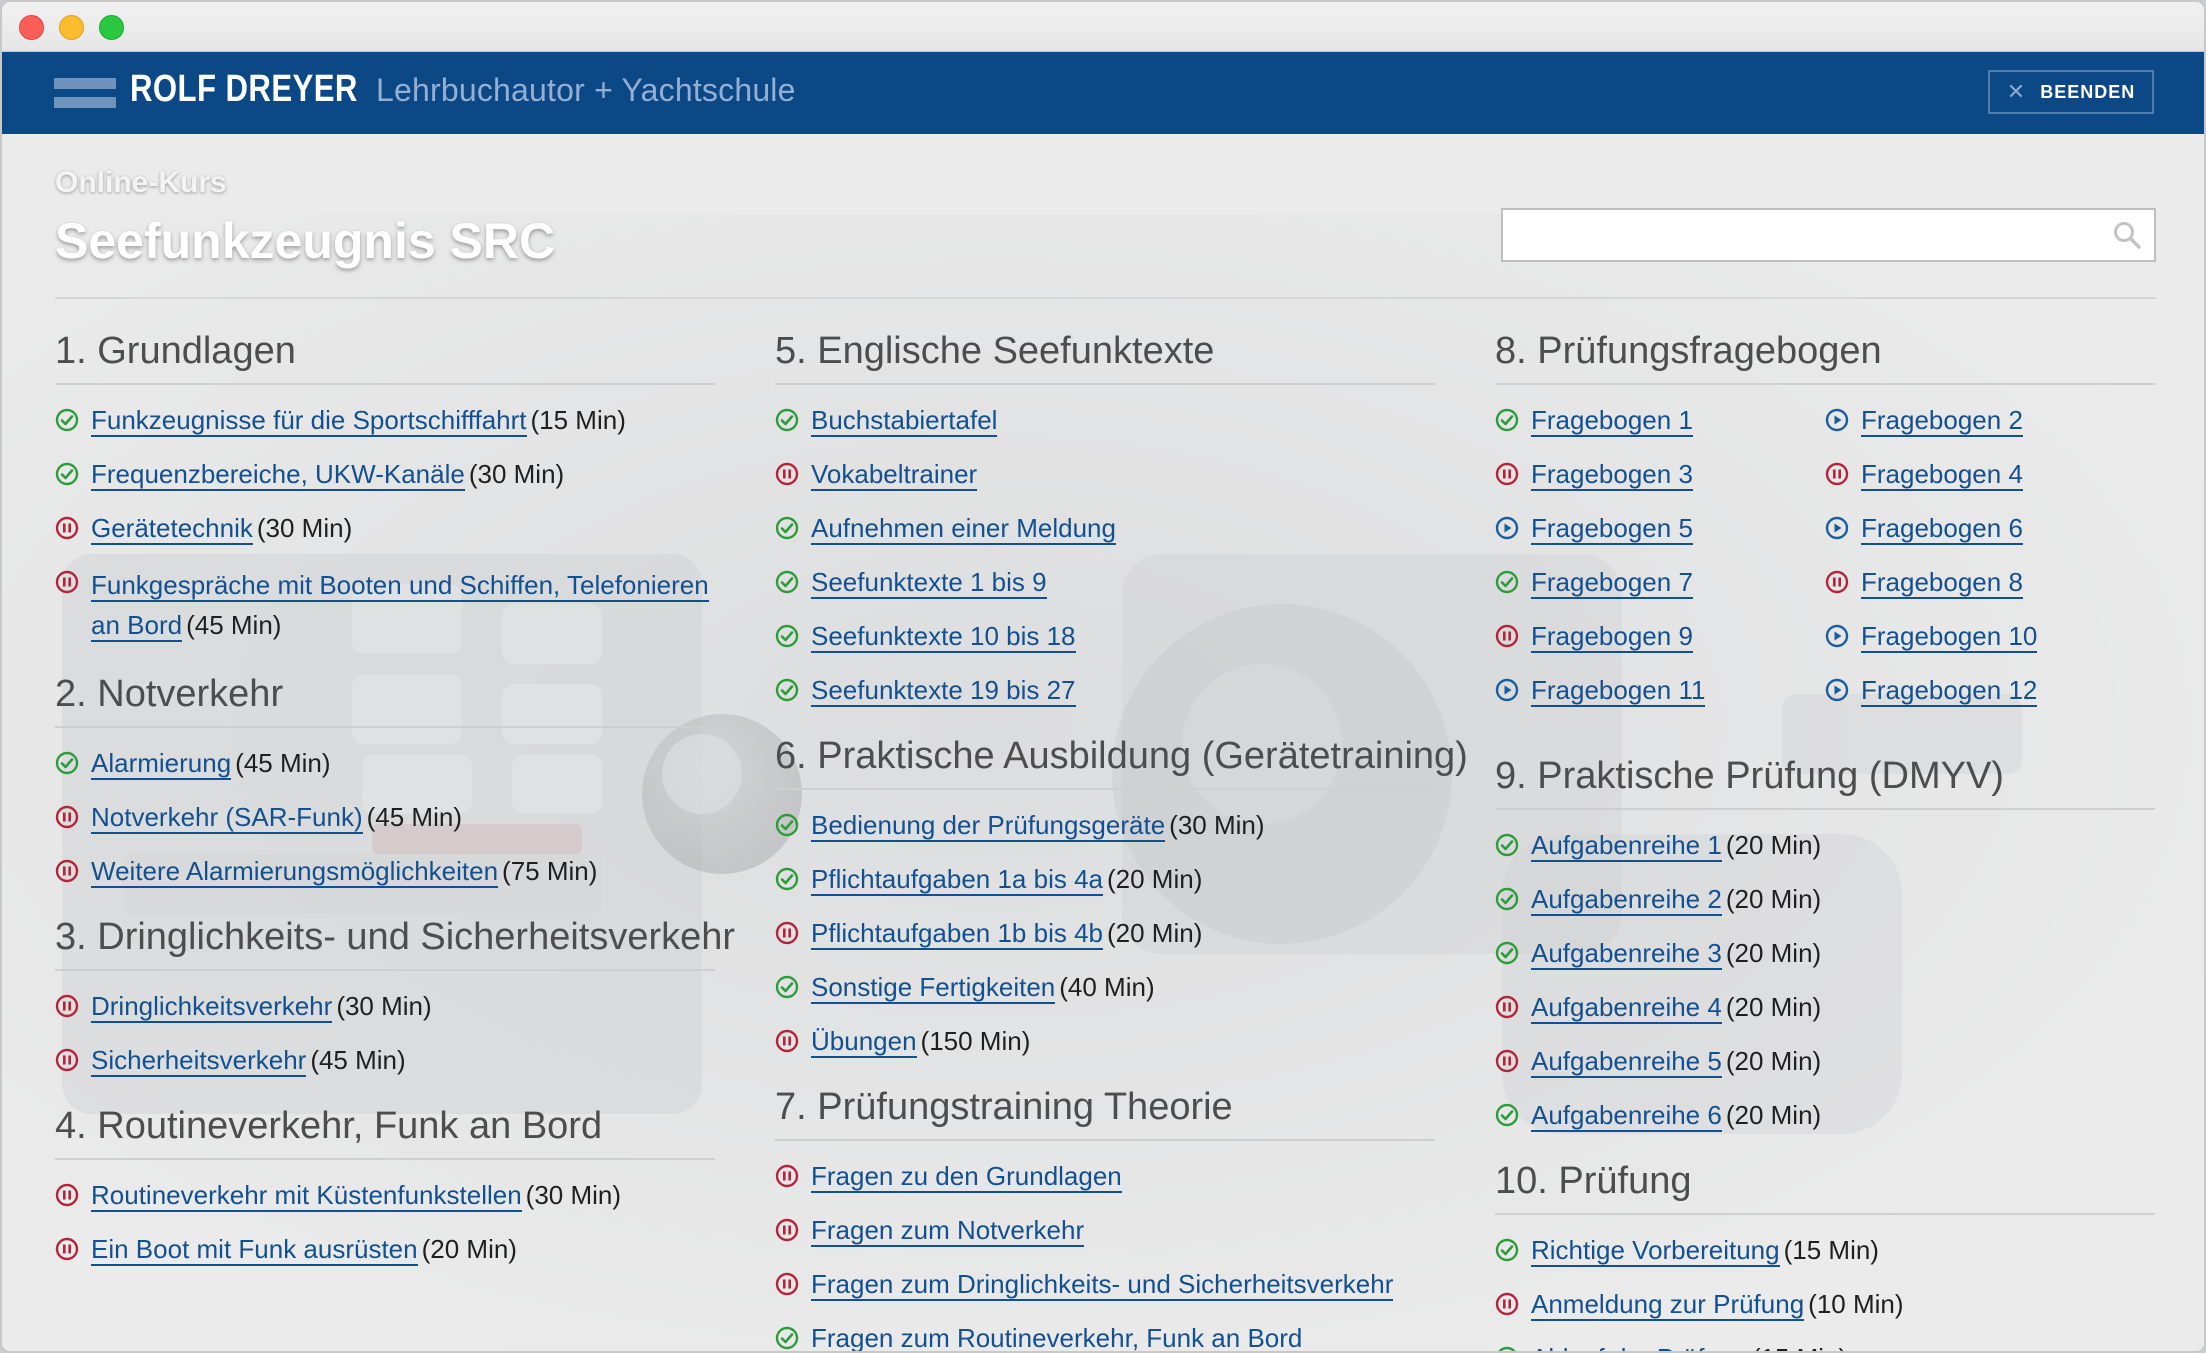 Image resolution: width=2206 pixels, height=1353 pixels. Describe the element at coordinates (278, 475) in the screenshot. I see `lesson-link: Frequenzbereiche, UKW-Kanäle` at that location.